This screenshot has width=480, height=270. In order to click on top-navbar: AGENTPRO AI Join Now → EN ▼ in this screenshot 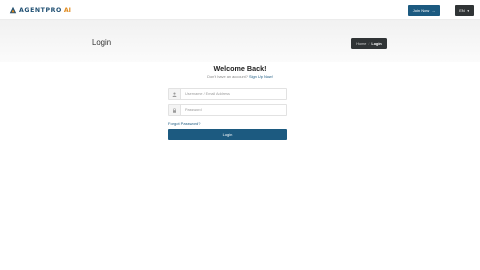, I will do `click(240, 10)`.